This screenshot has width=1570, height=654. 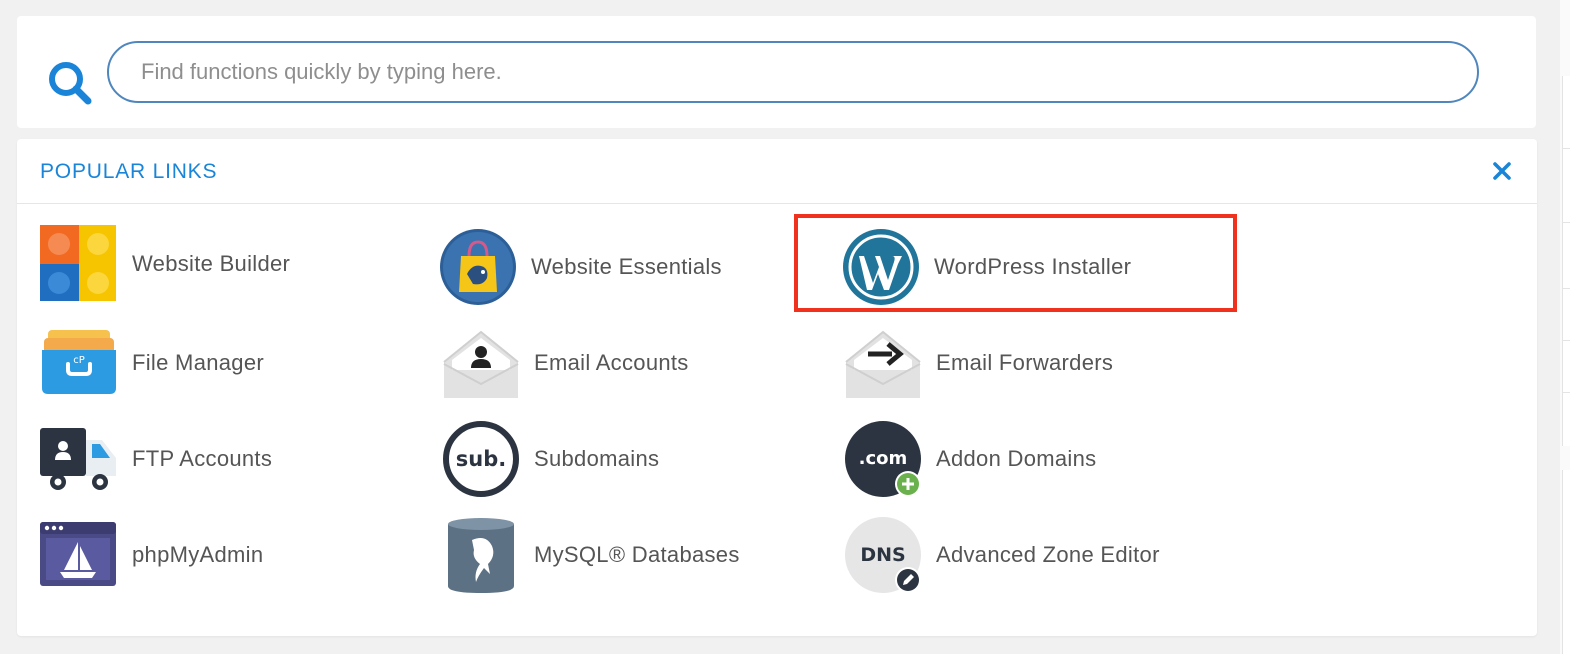 I want to click on link-phpmyadmin: phpMyAdmin, so click(x=151, y=555).